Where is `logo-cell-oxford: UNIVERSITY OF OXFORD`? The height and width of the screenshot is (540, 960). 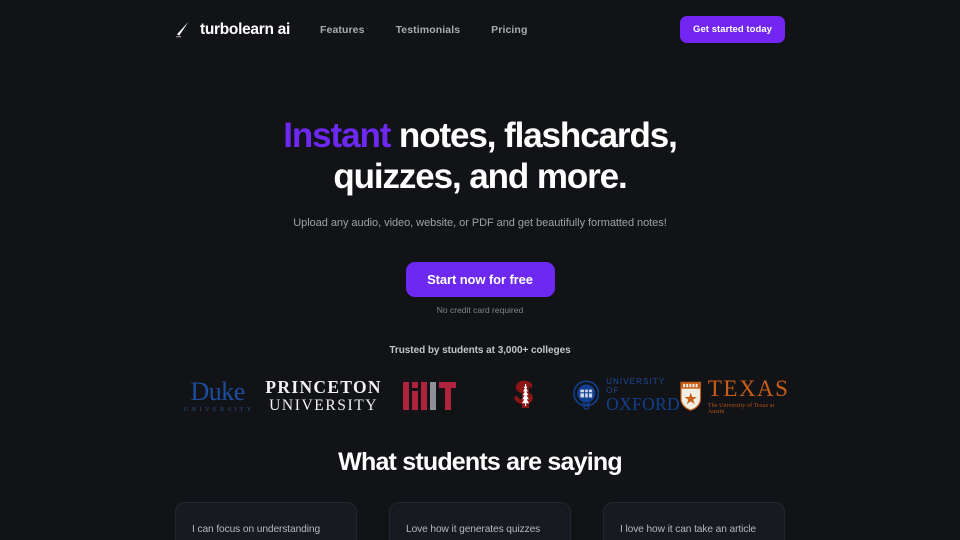
logo-cell-oxford: UNIVERSITY OF OXFORD is located at coordinates (626, 396).